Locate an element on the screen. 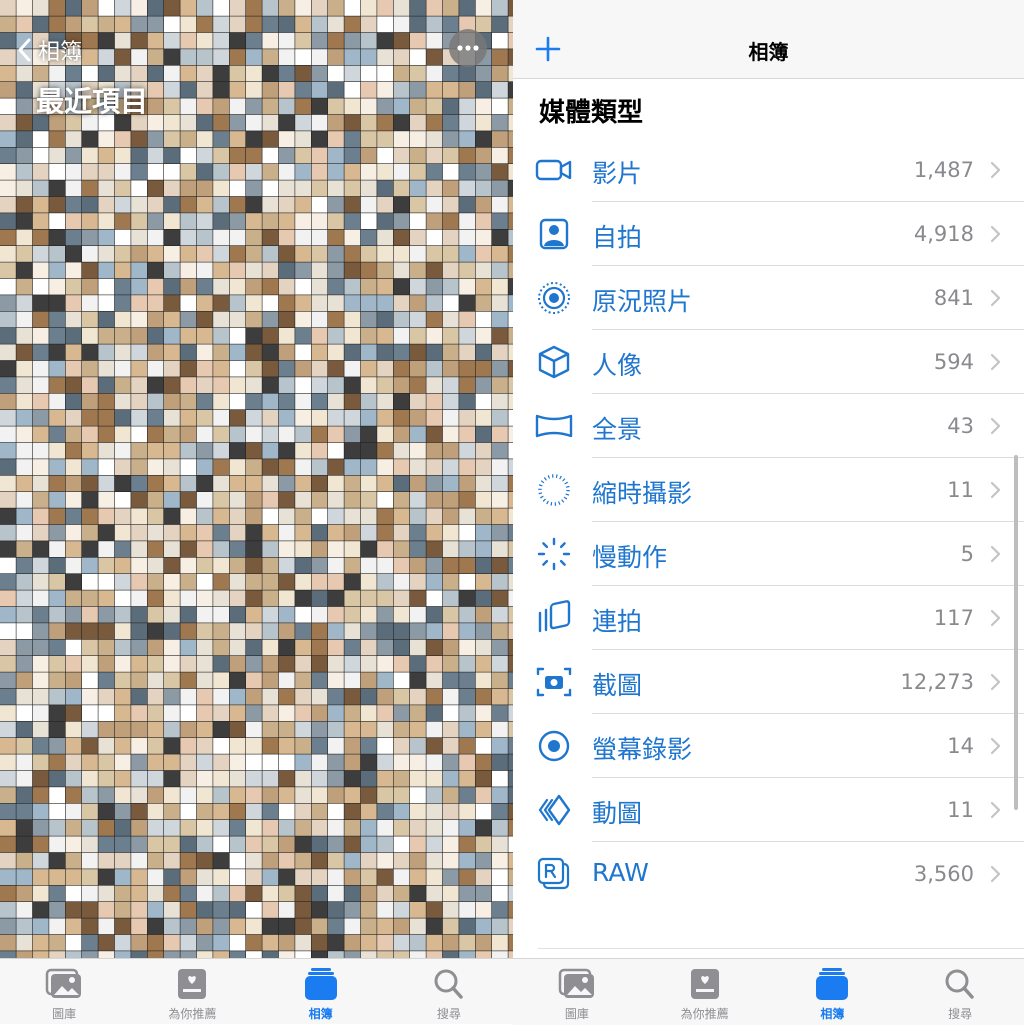 This screenshot has height=1025, width=1024. item-label: 縮時攝影 is located at coordinates (642, 493).